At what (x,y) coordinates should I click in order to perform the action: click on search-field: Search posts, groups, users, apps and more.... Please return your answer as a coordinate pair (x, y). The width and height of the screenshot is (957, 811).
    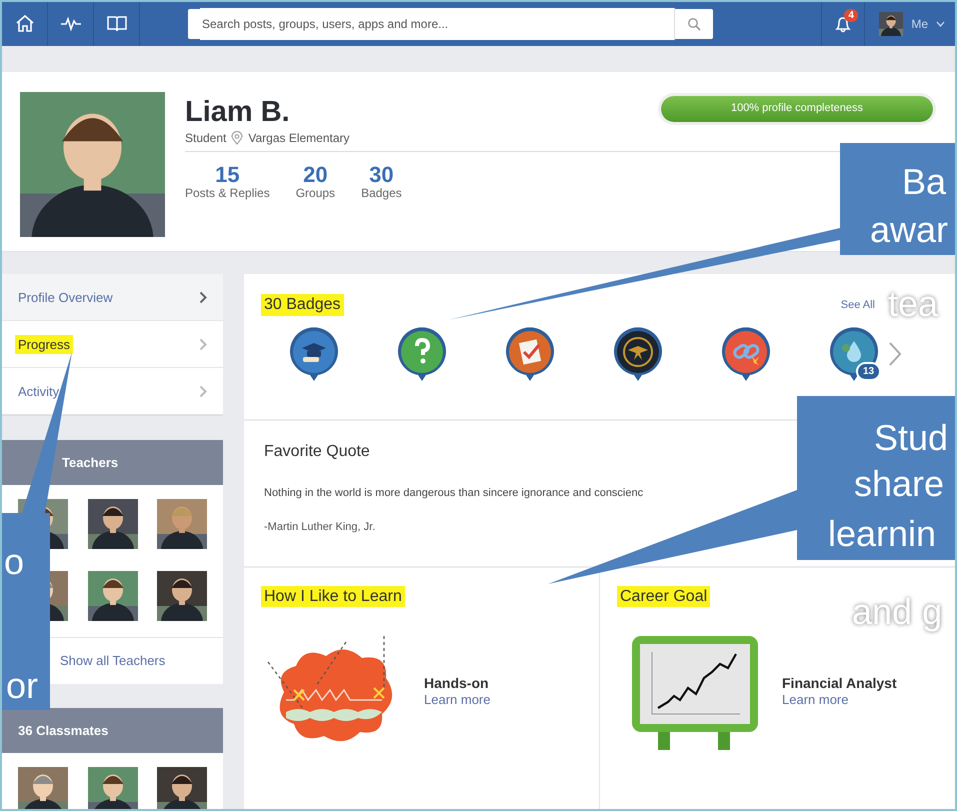
    Looking at the image, I should click on (450, 24).